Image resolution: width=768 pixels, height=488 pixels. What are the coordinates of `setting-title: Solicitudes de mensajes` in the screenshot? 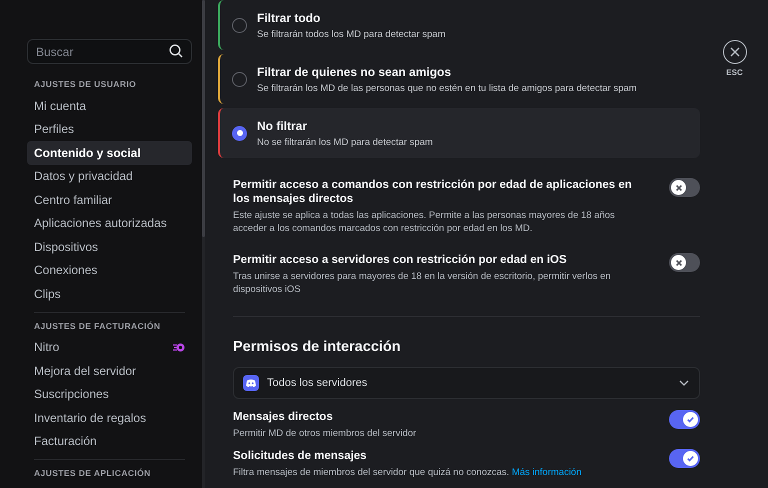 It's located at (300, 456).